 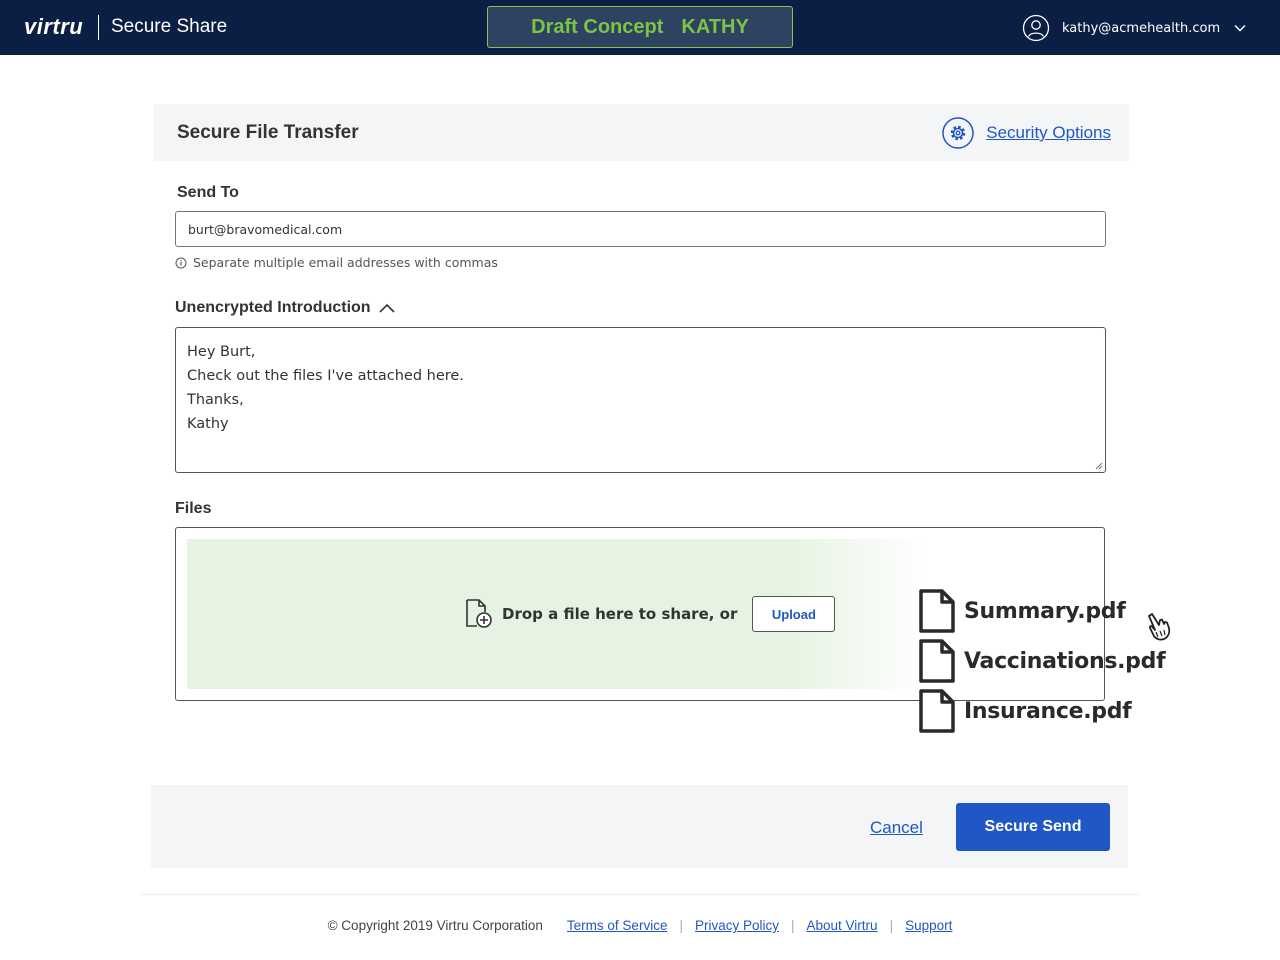 I want to click on page-title: Secure File Transfer, so click(x=268, y=132).